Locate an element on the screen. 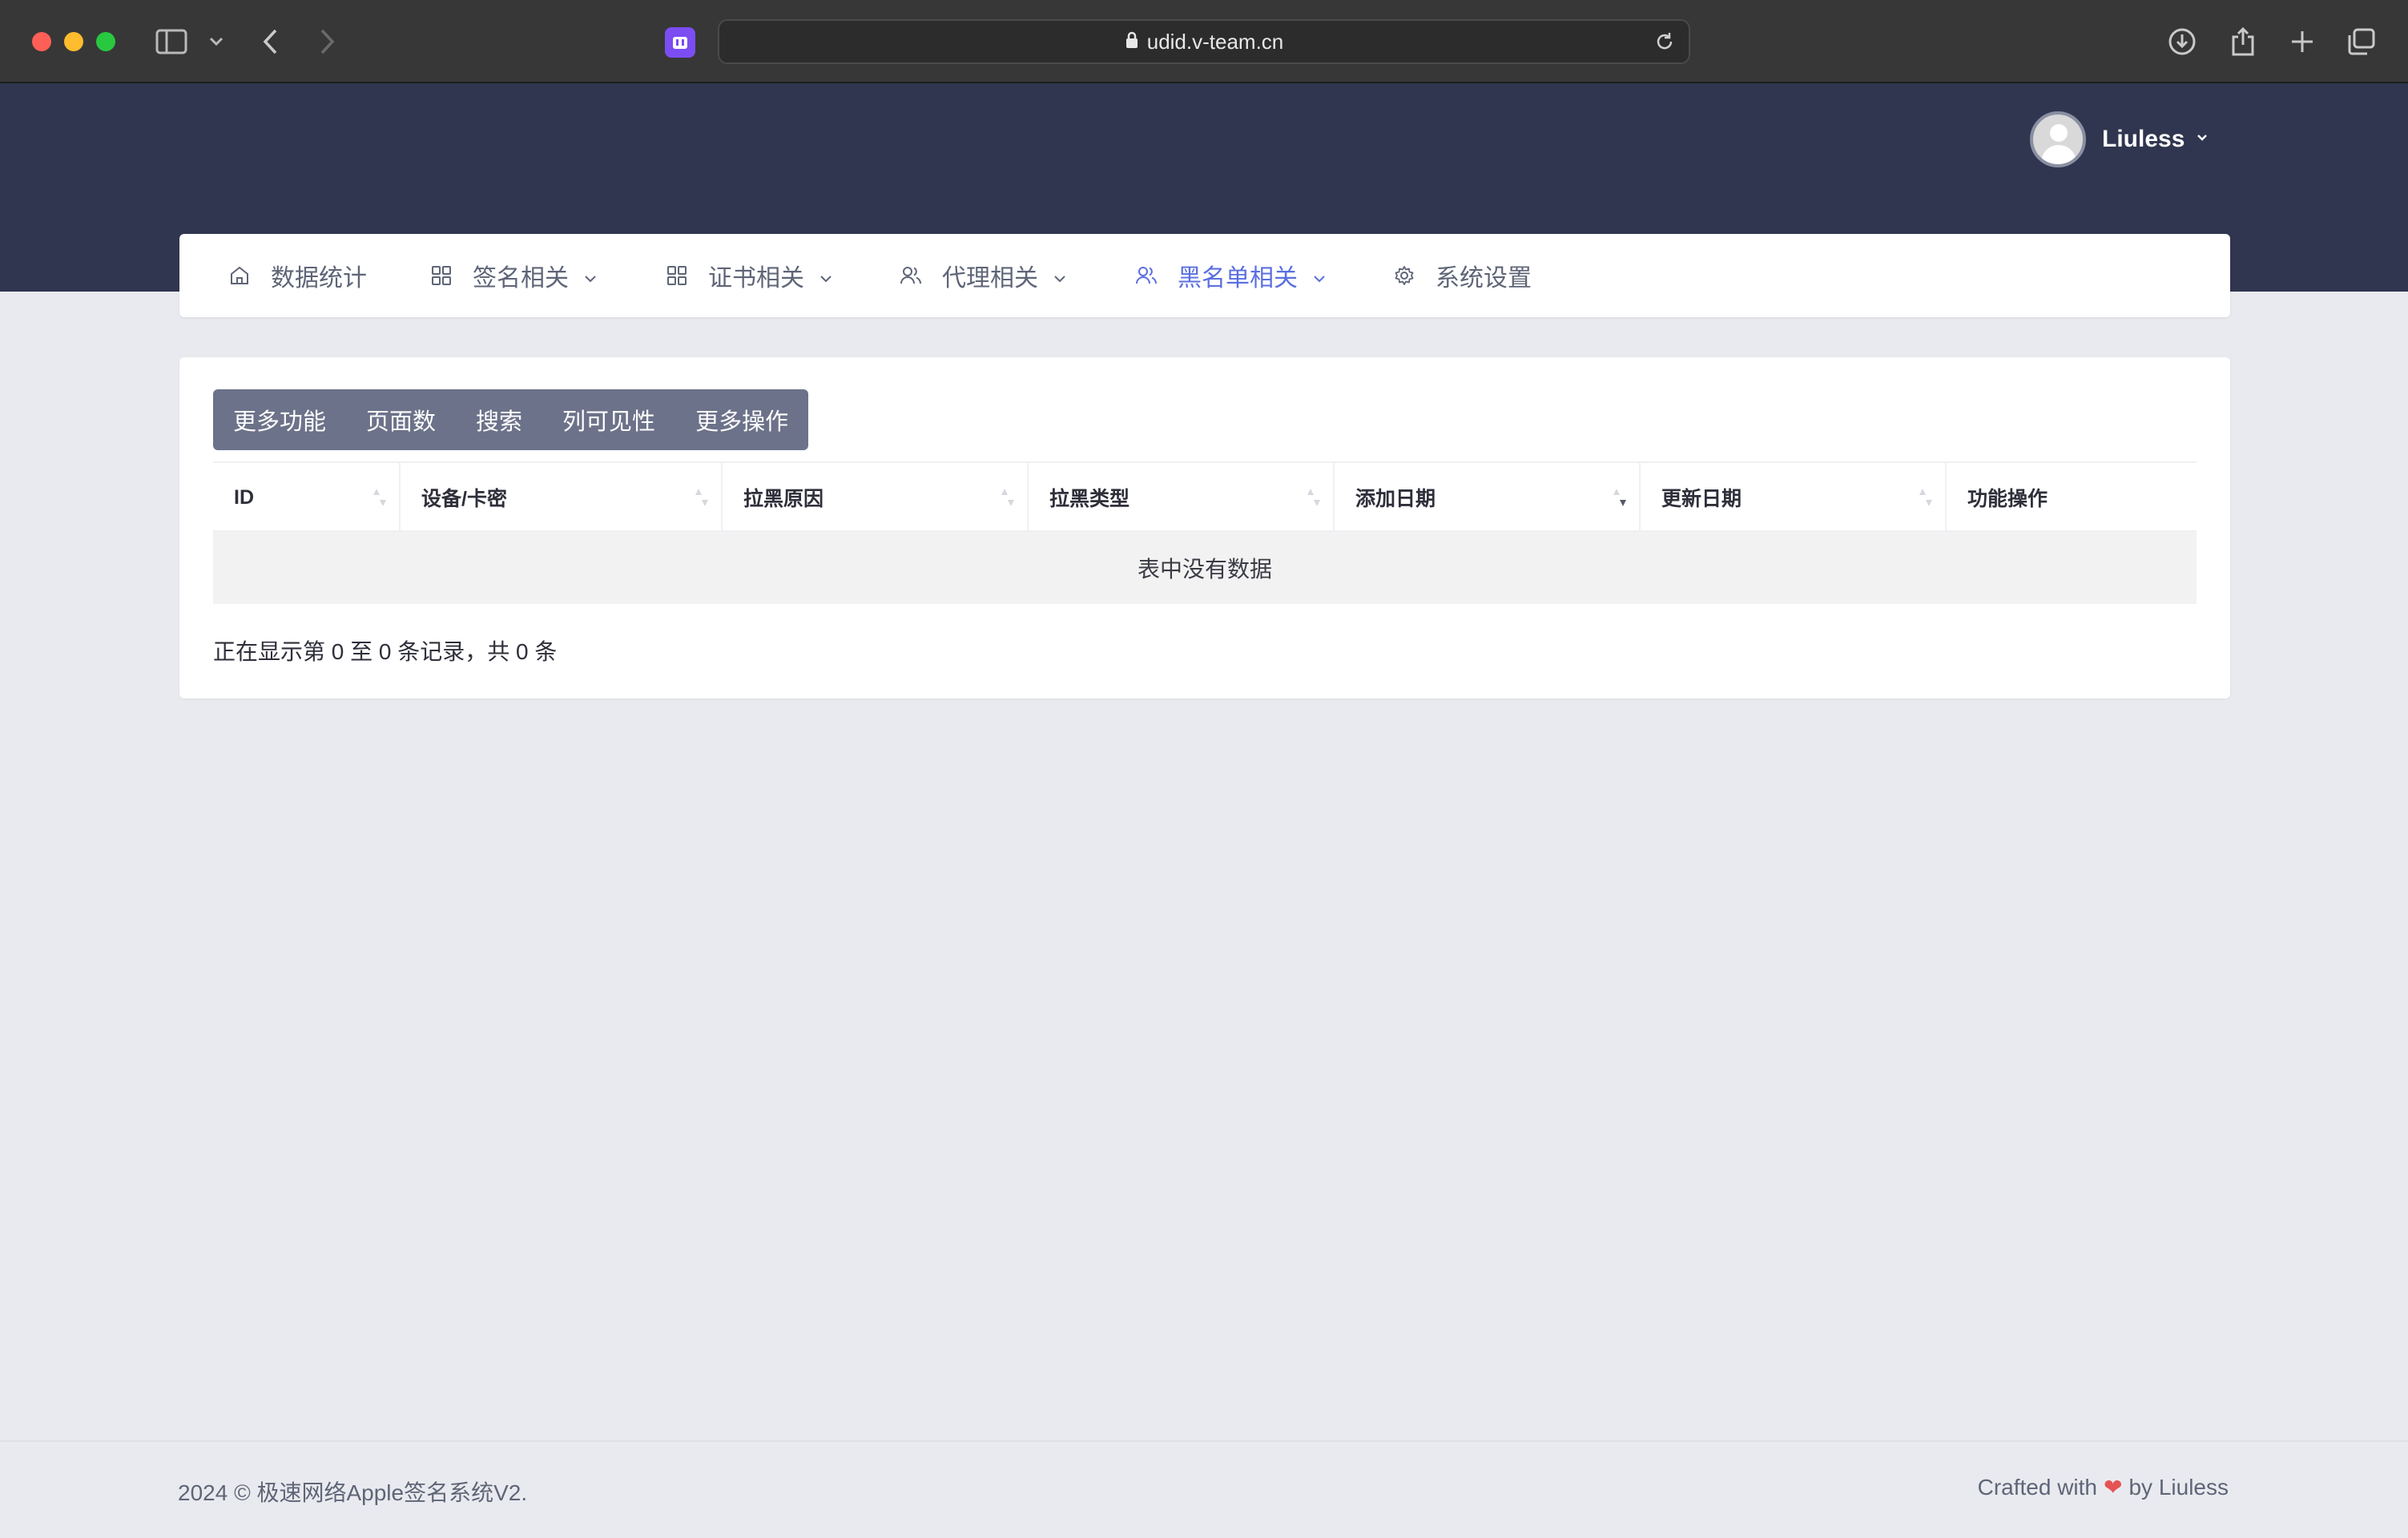 Image resolution: width=2408 pixels, height=1538 pixels. table-empty-row: 表中没有数据 is located at coordinates (1205, 568).